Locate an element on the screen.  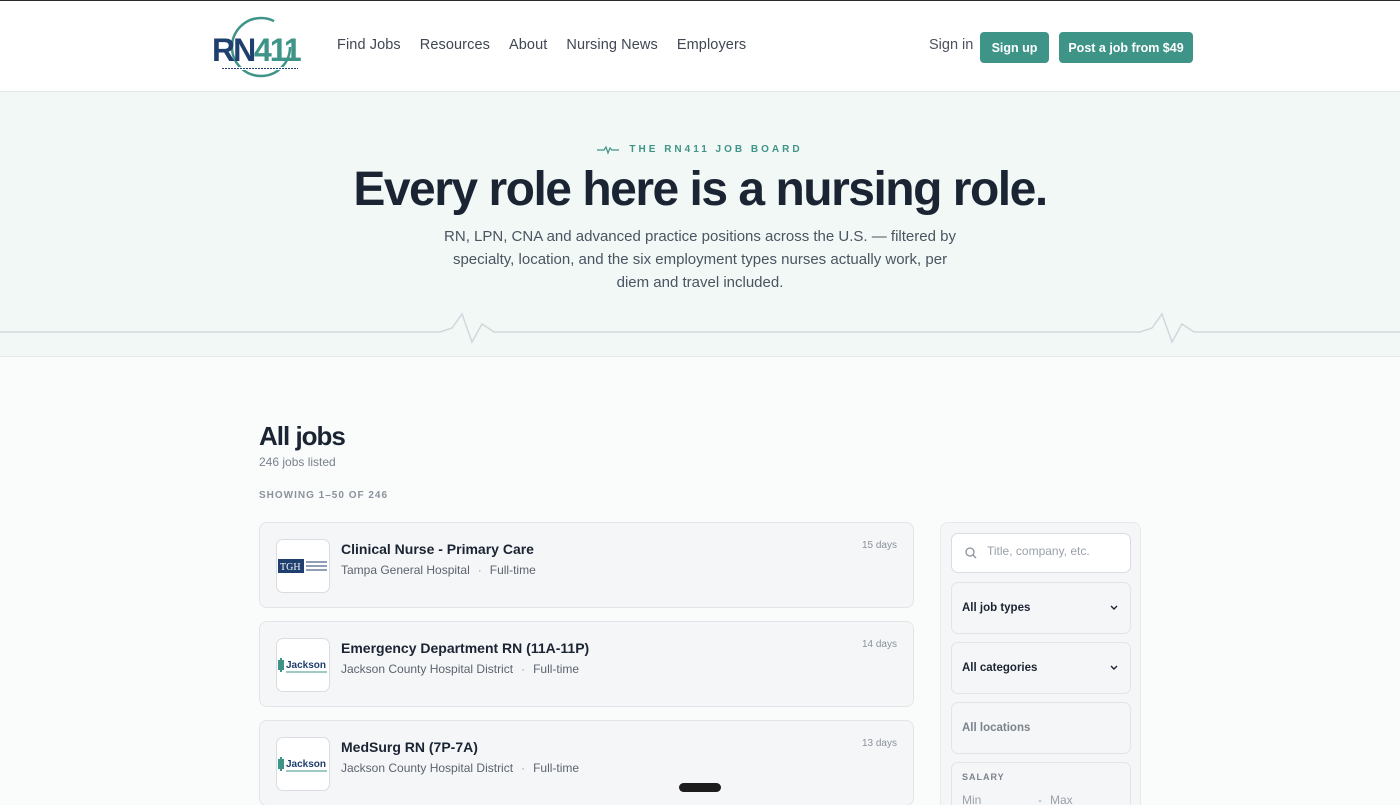
hero-eyebrow: THE RN411 JOB BOARD is located at coordinates (700, 149).